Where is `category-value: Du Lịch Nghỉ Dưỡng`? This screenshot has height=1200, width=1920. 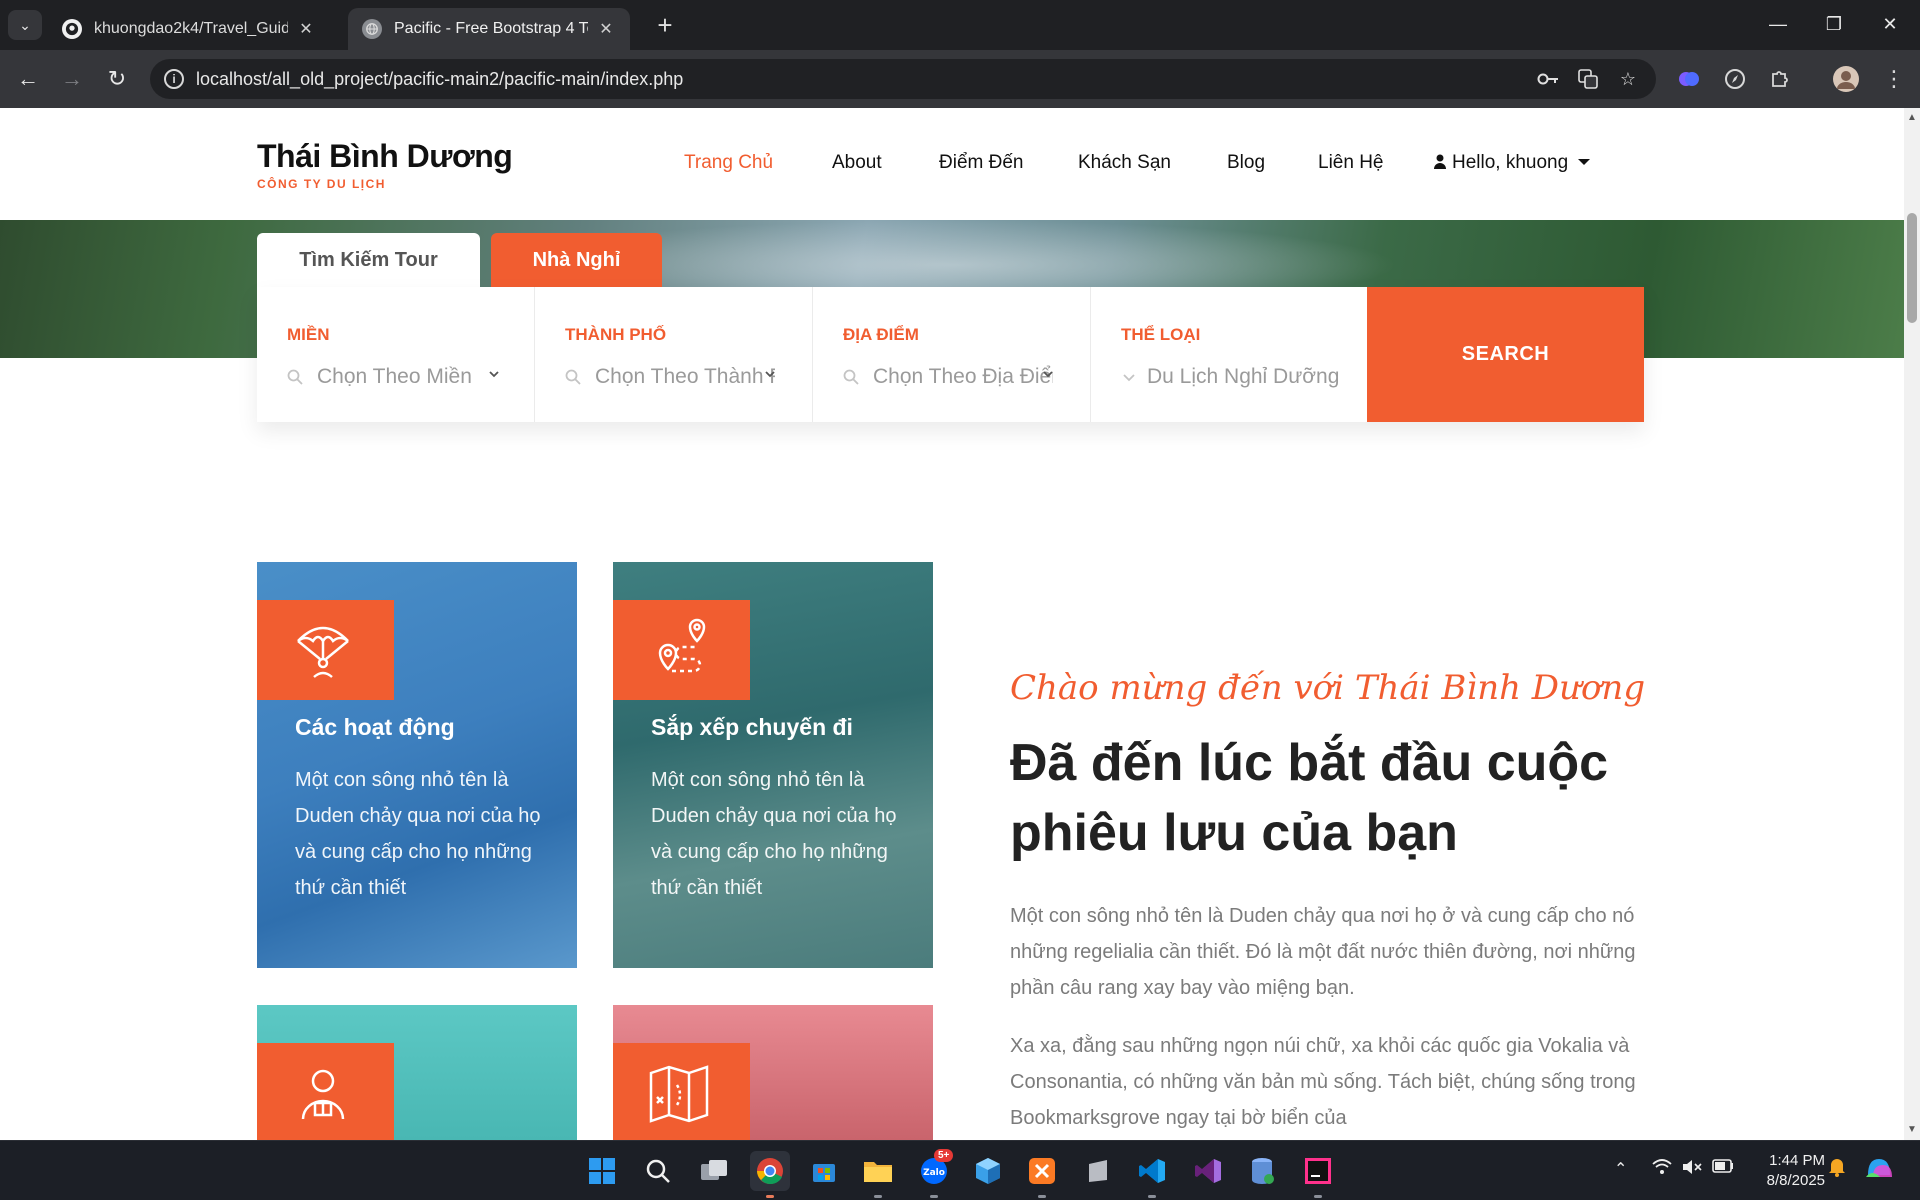 category-value: Du Lịch Nghỉ Dưỡng is located at coordinates (1243, 376).